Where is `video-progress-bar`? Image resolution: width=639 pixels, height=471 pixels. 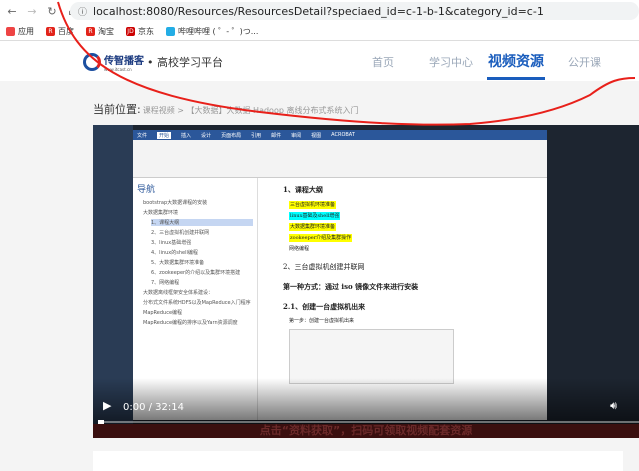
video-progress-bar is located at coordinates (368, 422).